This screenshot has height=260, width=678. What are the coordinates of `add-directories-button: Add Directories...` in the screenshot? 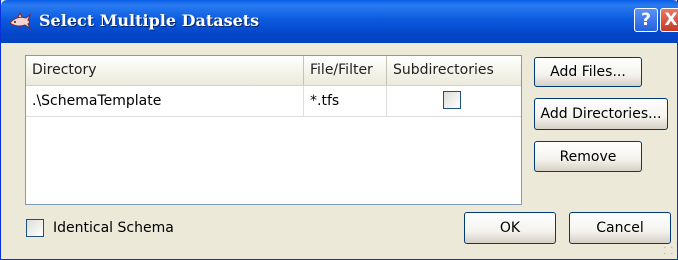 It's located at (601, 114).